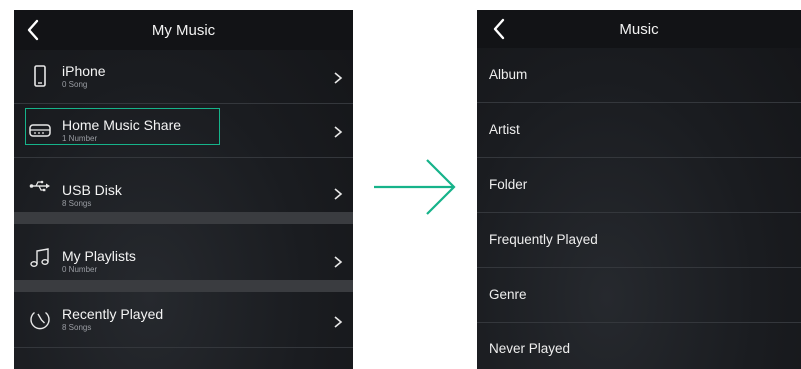 Image resolution: width=801 pixels, height=369 pixels. Describe the element at coordinates (415, 187) in the screenshot. I see `transition-arrow-icon` at that location.